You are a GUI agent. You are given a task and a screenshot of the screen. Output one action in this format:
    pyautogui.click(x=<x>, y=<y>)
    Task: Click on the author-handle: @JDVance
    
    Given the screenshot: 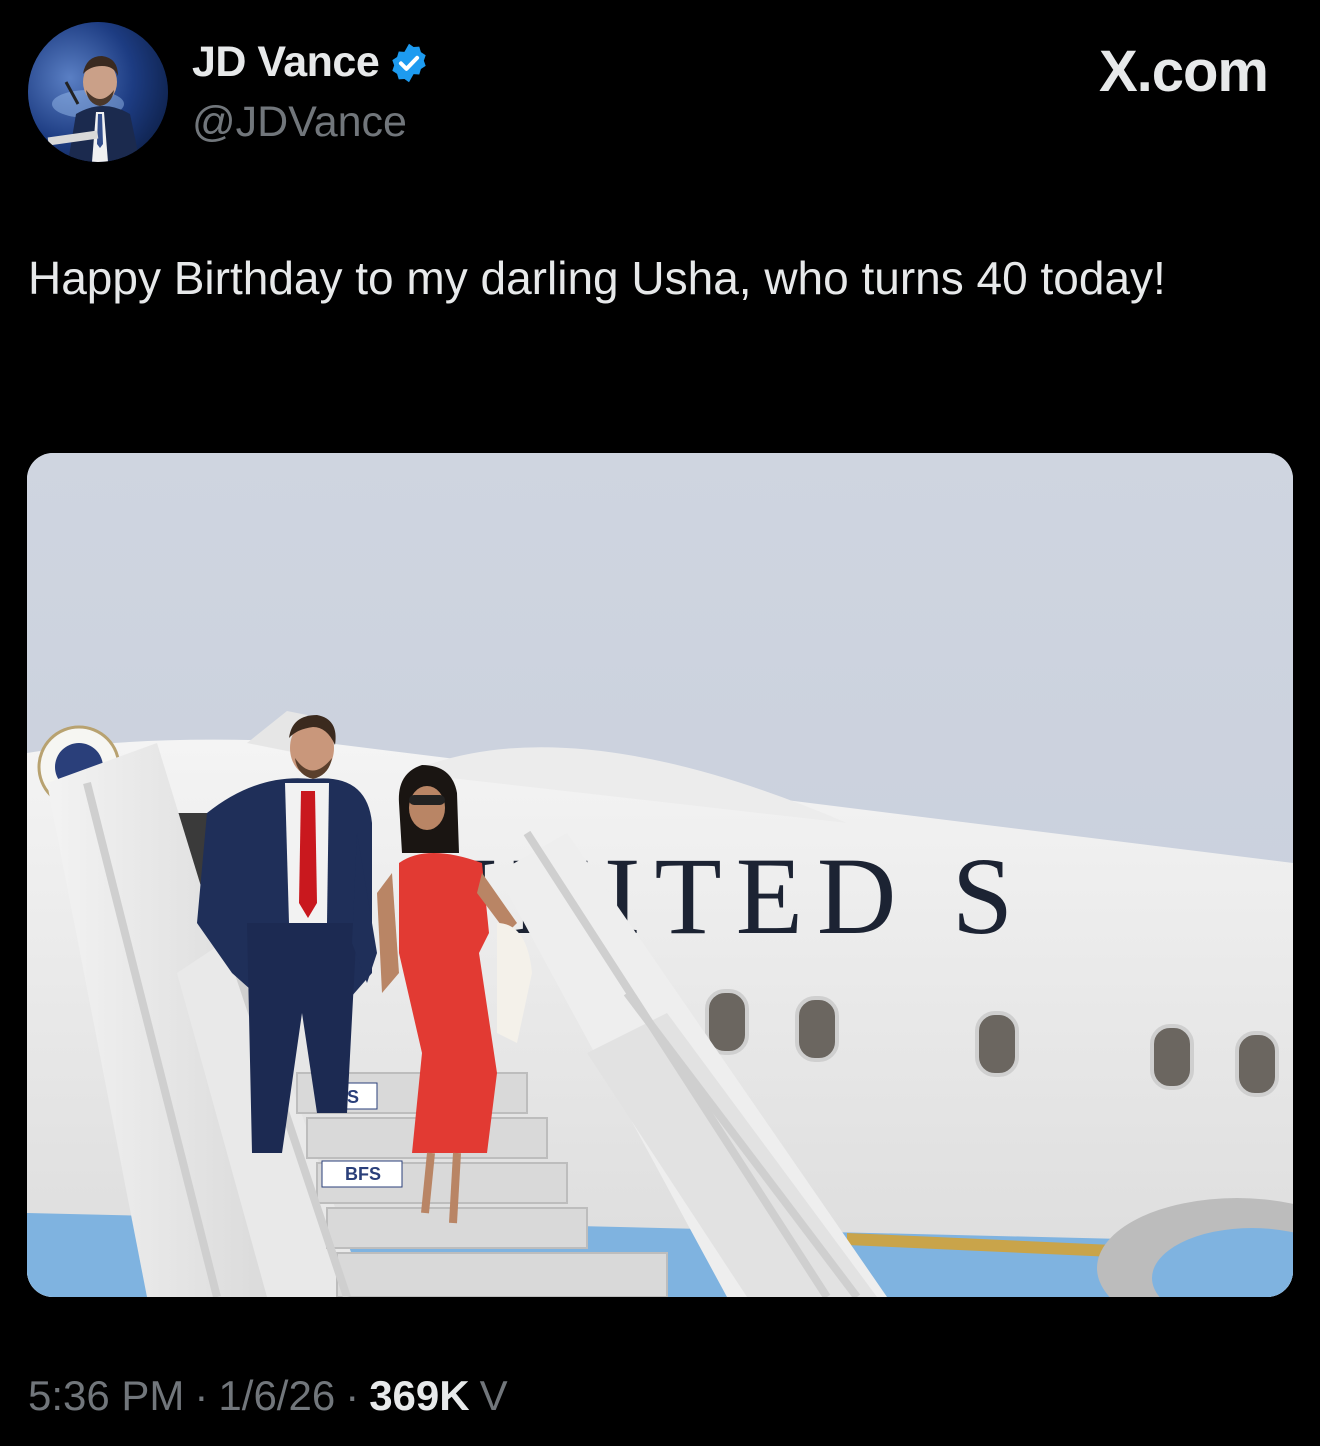 What is the action you would take?
    pyautogui.click(x=299, y=122)
    